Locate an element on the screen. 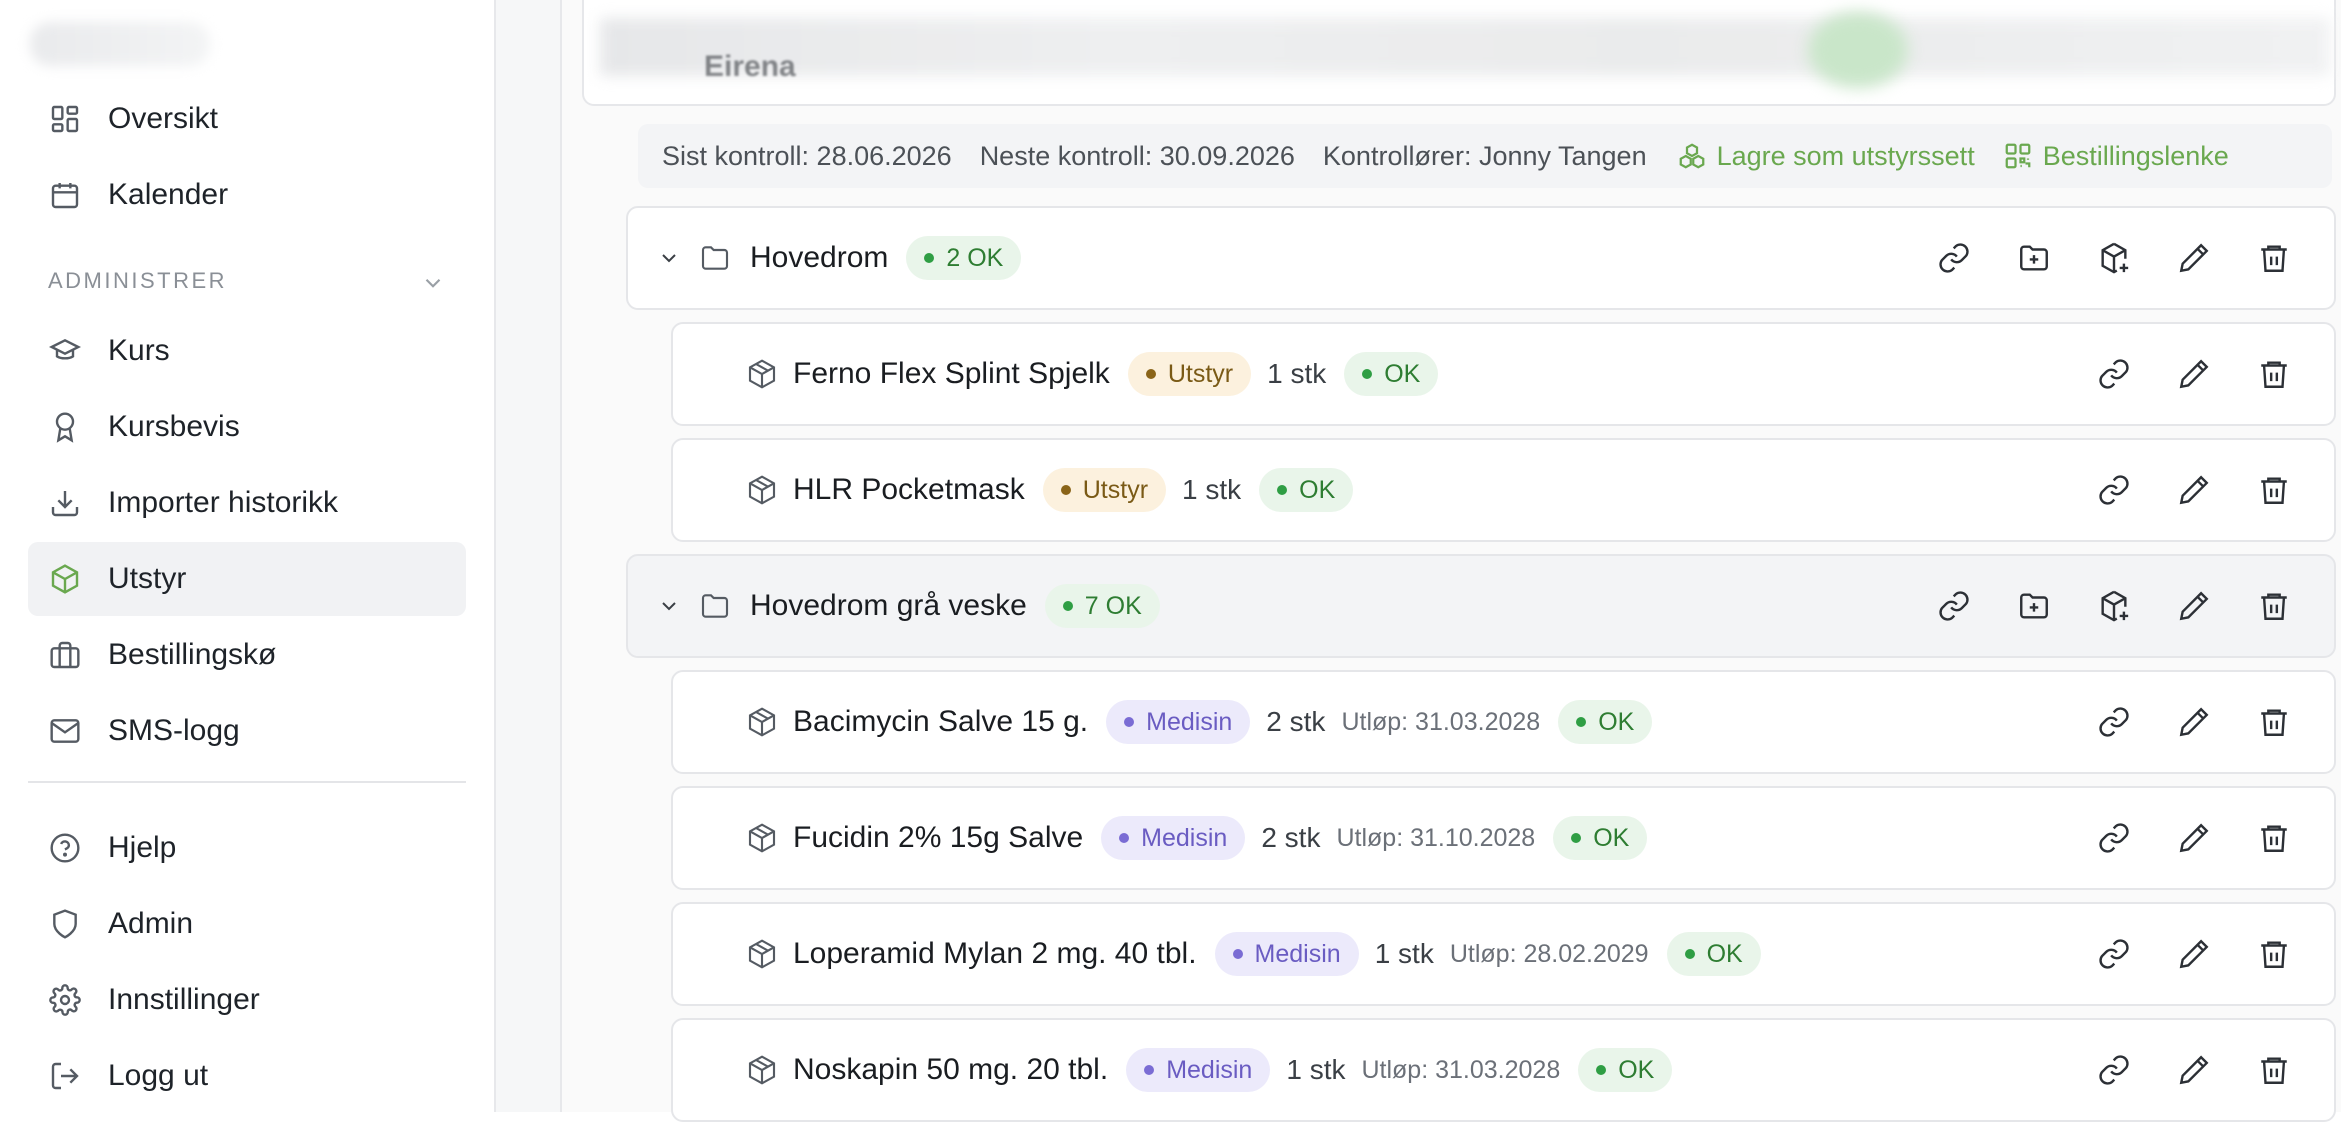  nav-kalender: Kalender is located at coordinates (247, 195).